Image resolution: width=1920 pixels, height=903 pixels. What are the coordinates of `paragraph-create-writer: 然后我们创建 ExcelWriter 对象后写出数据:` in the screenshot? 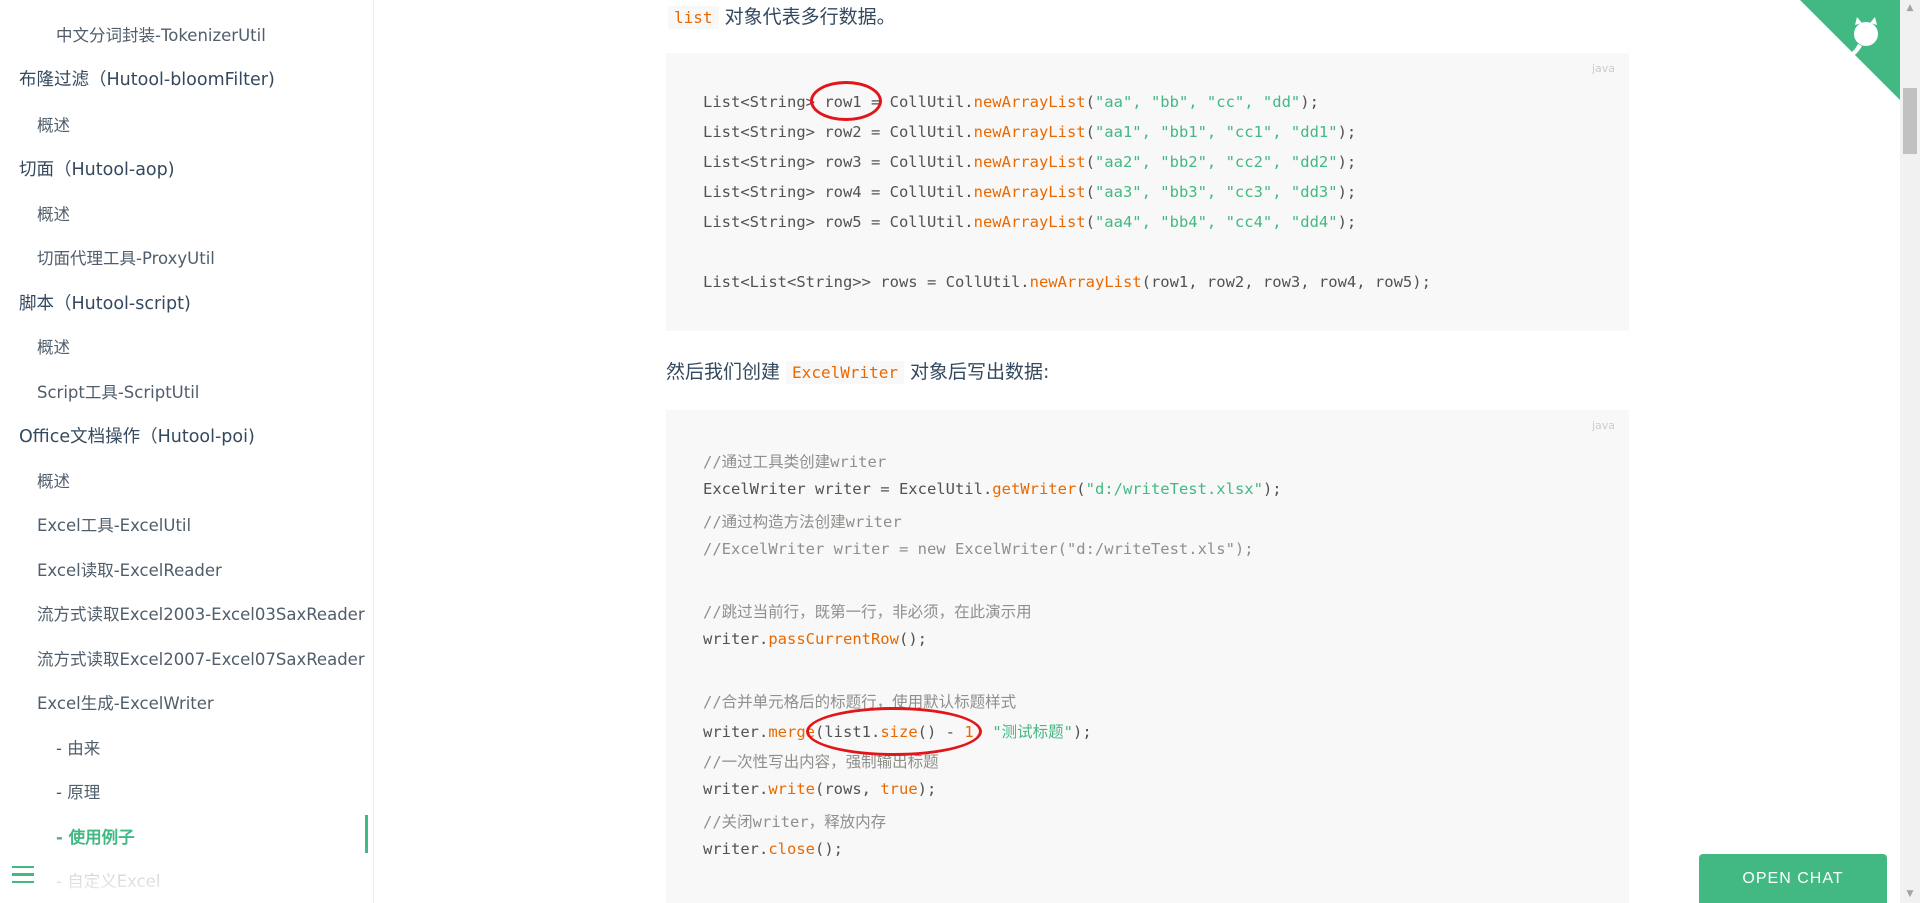 It's located at (858, 372).